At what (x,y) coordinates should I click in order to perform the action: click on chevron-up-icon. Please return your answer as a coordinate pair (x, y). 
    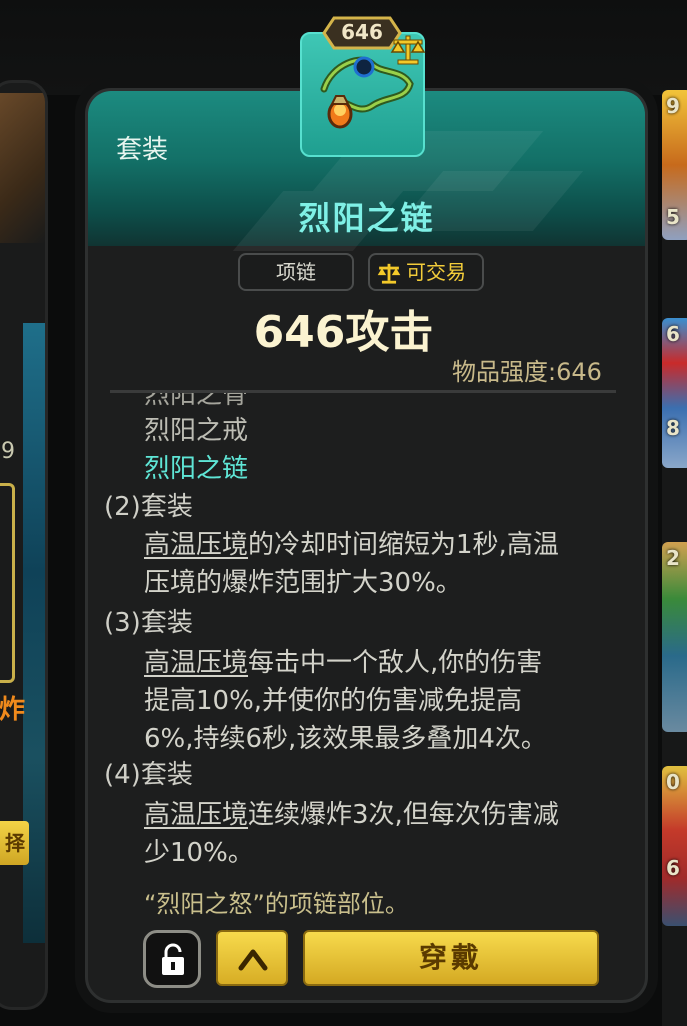
    Looking at the image, I should click on (253, 960).